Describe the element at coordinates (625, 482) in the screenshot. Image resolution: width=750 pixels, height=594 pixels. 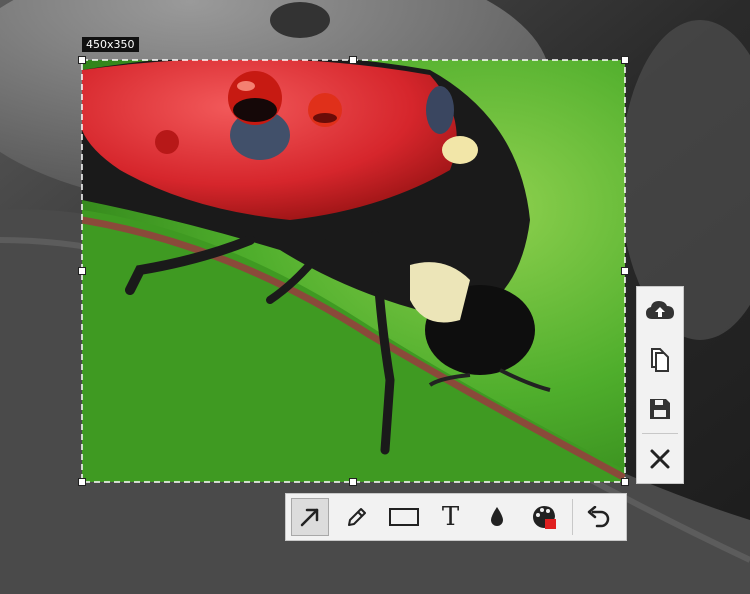
I see `handle-bottom-right` at that location.